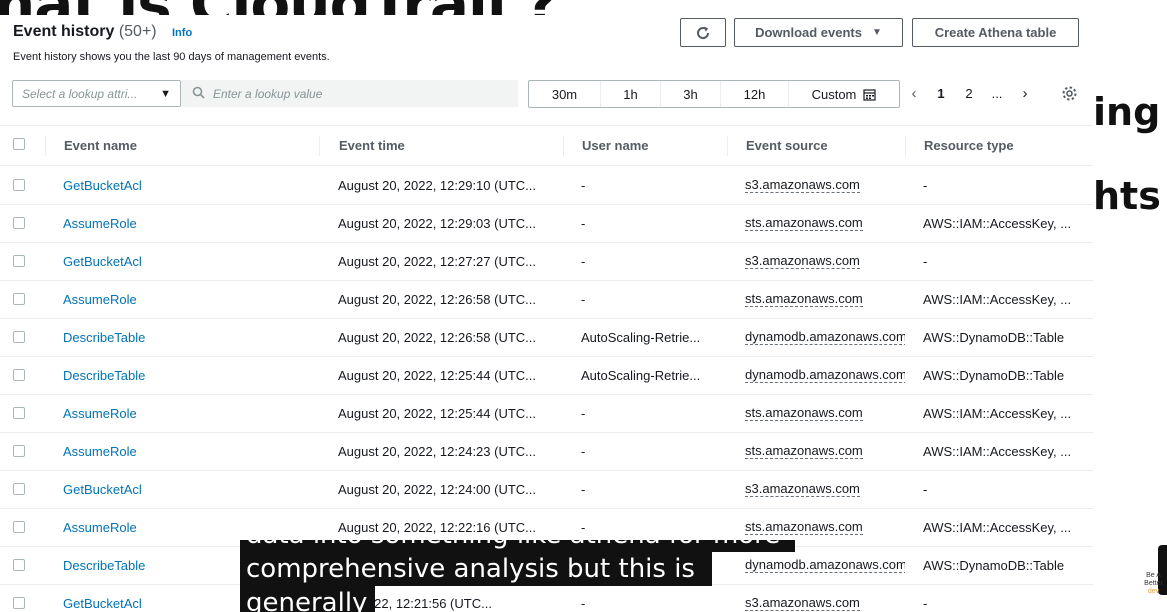  Describe the element at coordinates (198, 94) in the screenshot. I see `search-icon` at that location.